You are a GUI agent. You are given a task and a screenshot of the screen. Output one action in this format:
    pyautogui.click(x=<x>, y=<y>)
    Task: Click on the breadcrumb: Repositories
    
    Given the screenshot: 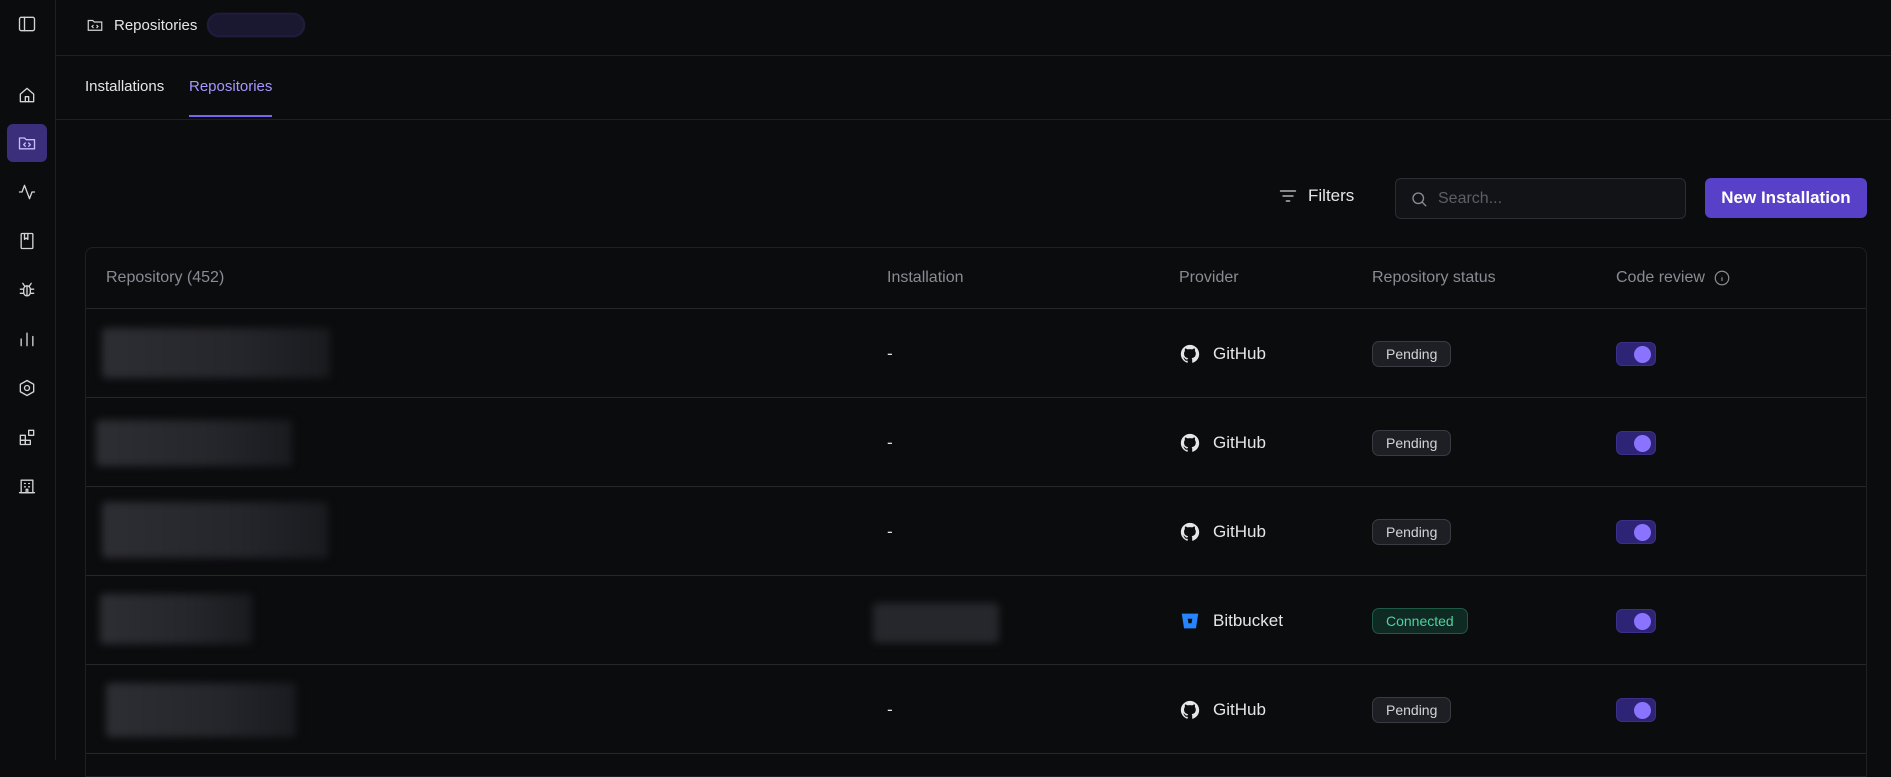 What is the action you would take?
    pyautogui.click(x=196, y=25)
    